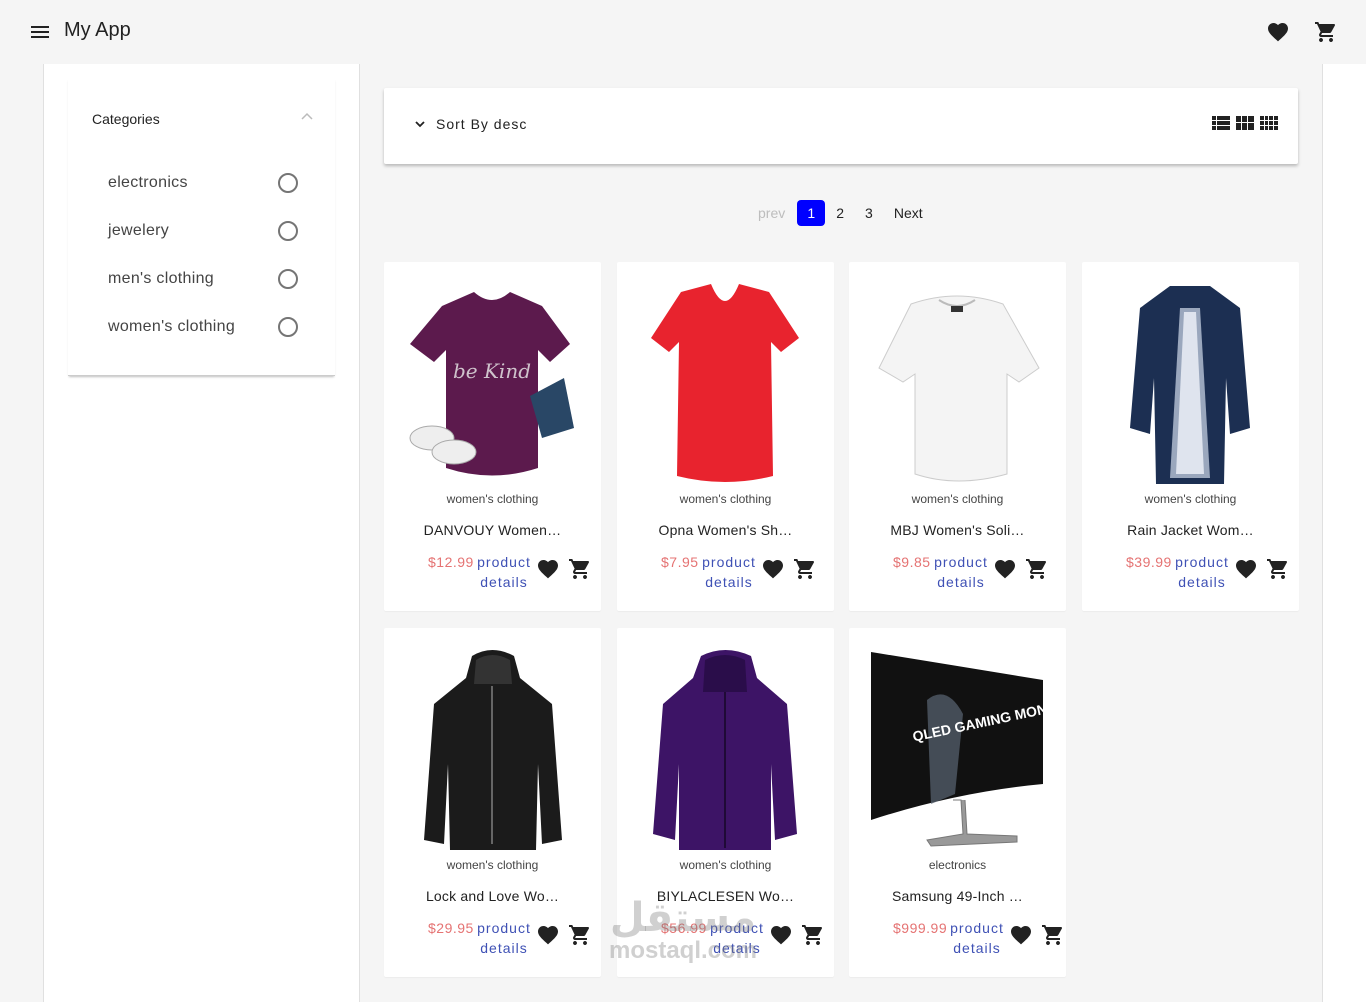 The width and height of the screenshot is (1366, 1002). I want to click on prev-page-button: prev, so click(771, 213).